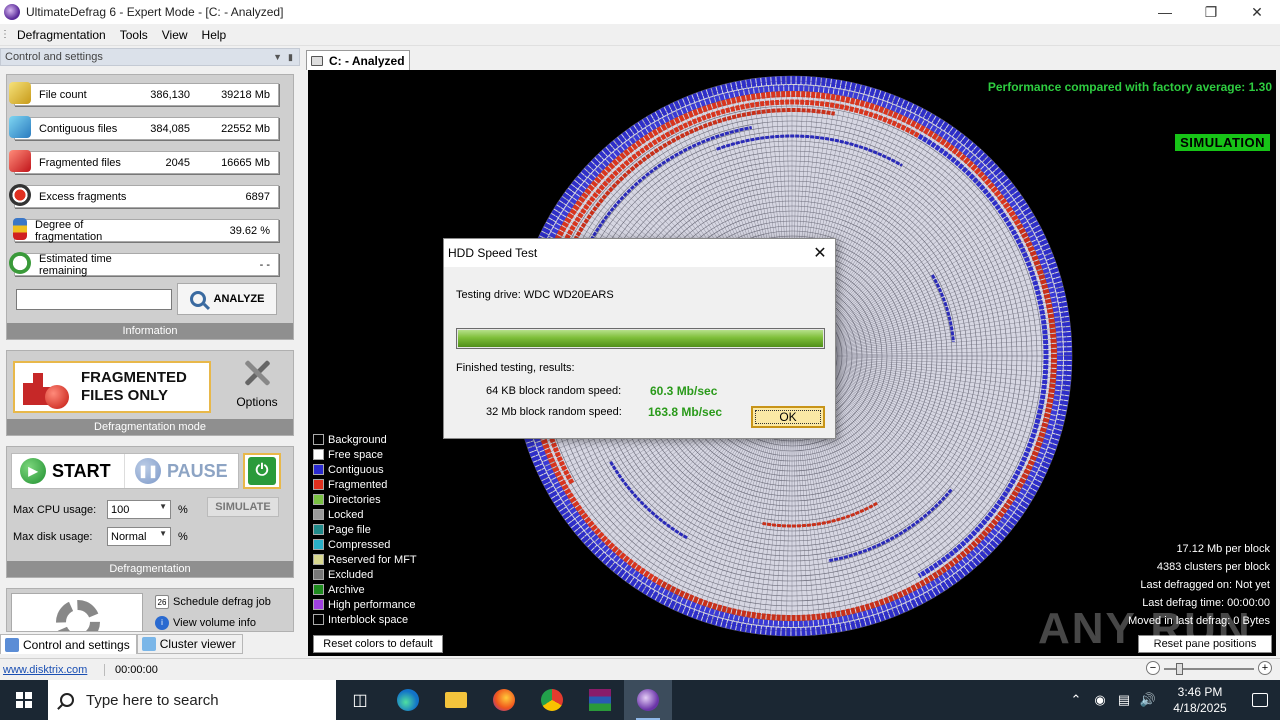 Image resolution: width=1280 pixels, height=720 pixels. What do you see at coordinates (257, 402) in the screenshot?
I see `options-label: Options` at bounding box center [257, 402].